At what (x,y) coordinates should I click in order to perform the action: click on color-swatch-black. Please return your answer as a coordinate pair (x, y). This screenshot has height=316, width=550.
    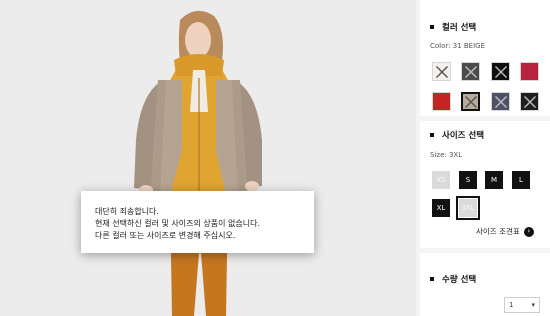
    Looking at the image, I should click on (500, 71).